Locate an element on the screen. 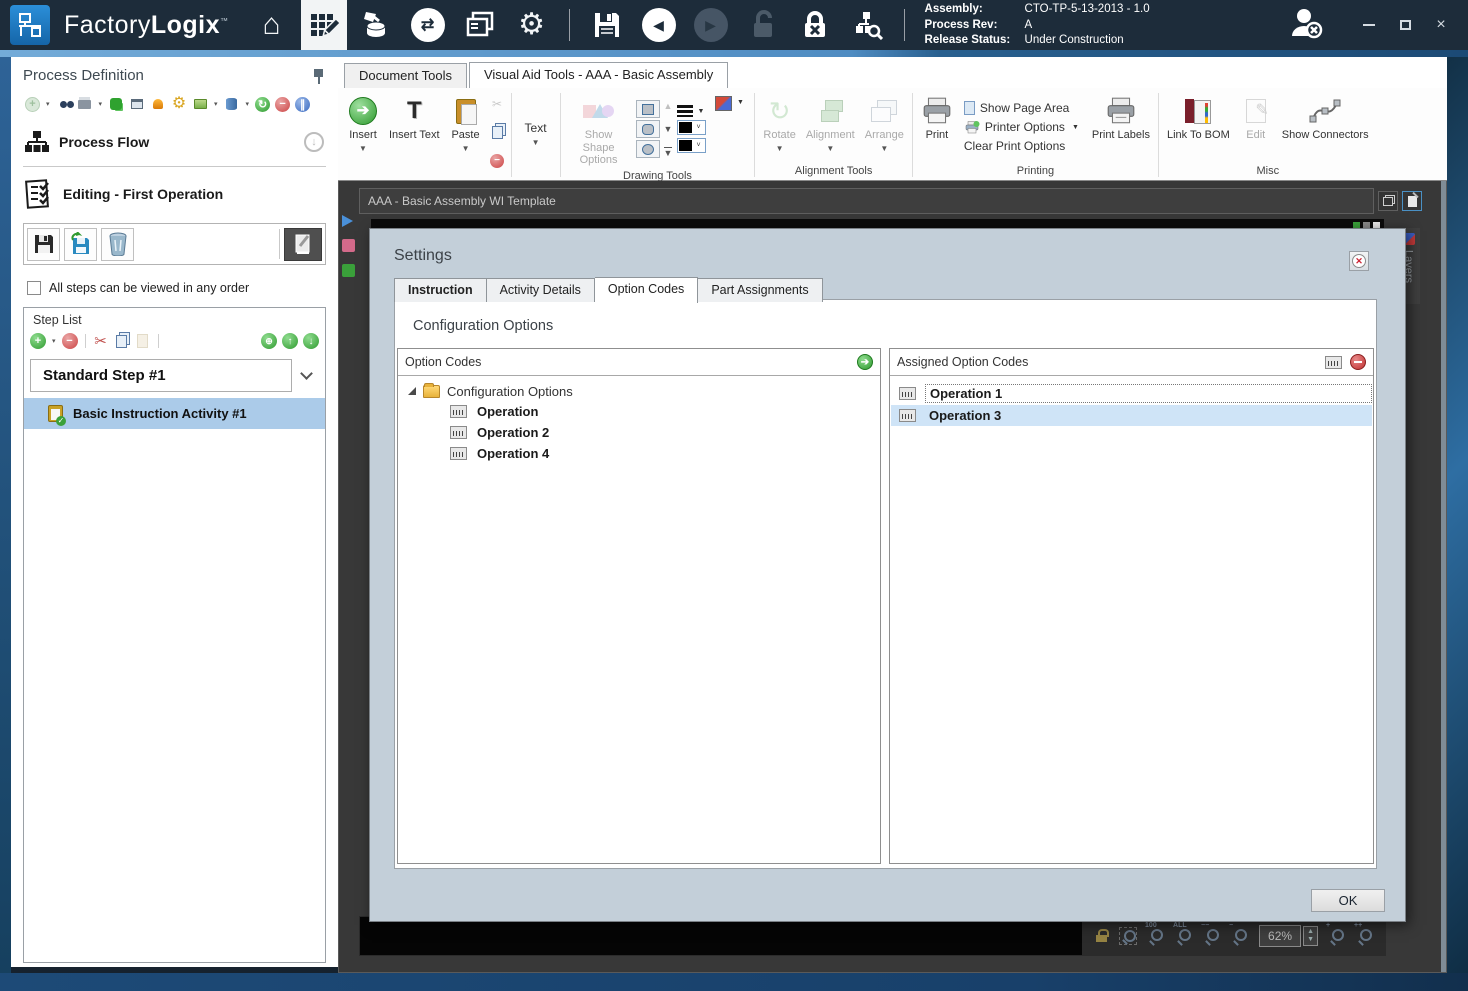  printer-options-button: Printer Options ▼ is located at coordinates (1022, 127).